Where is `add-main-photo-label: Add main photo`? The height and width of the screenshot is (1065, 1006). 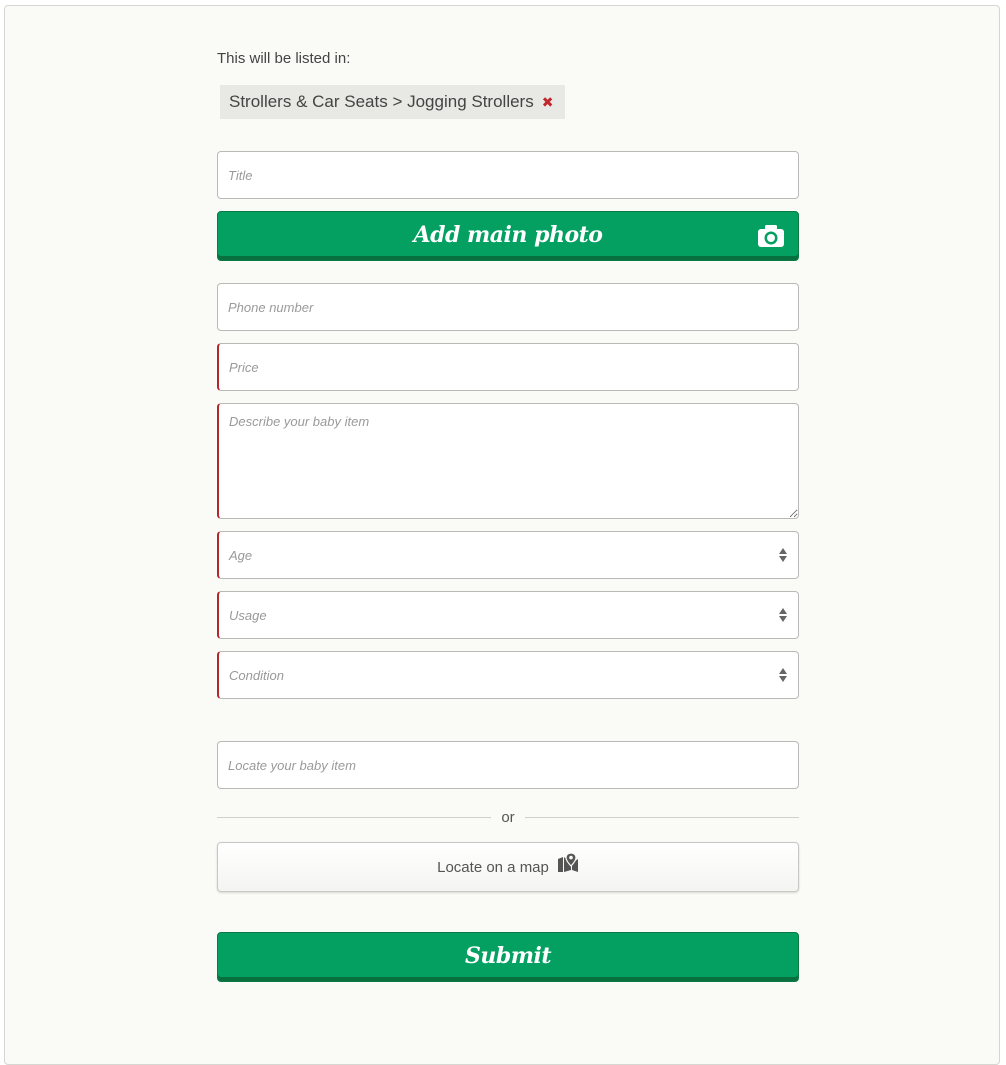 add-main-photo-label: Add main photo is located at coordinates (508, 234).